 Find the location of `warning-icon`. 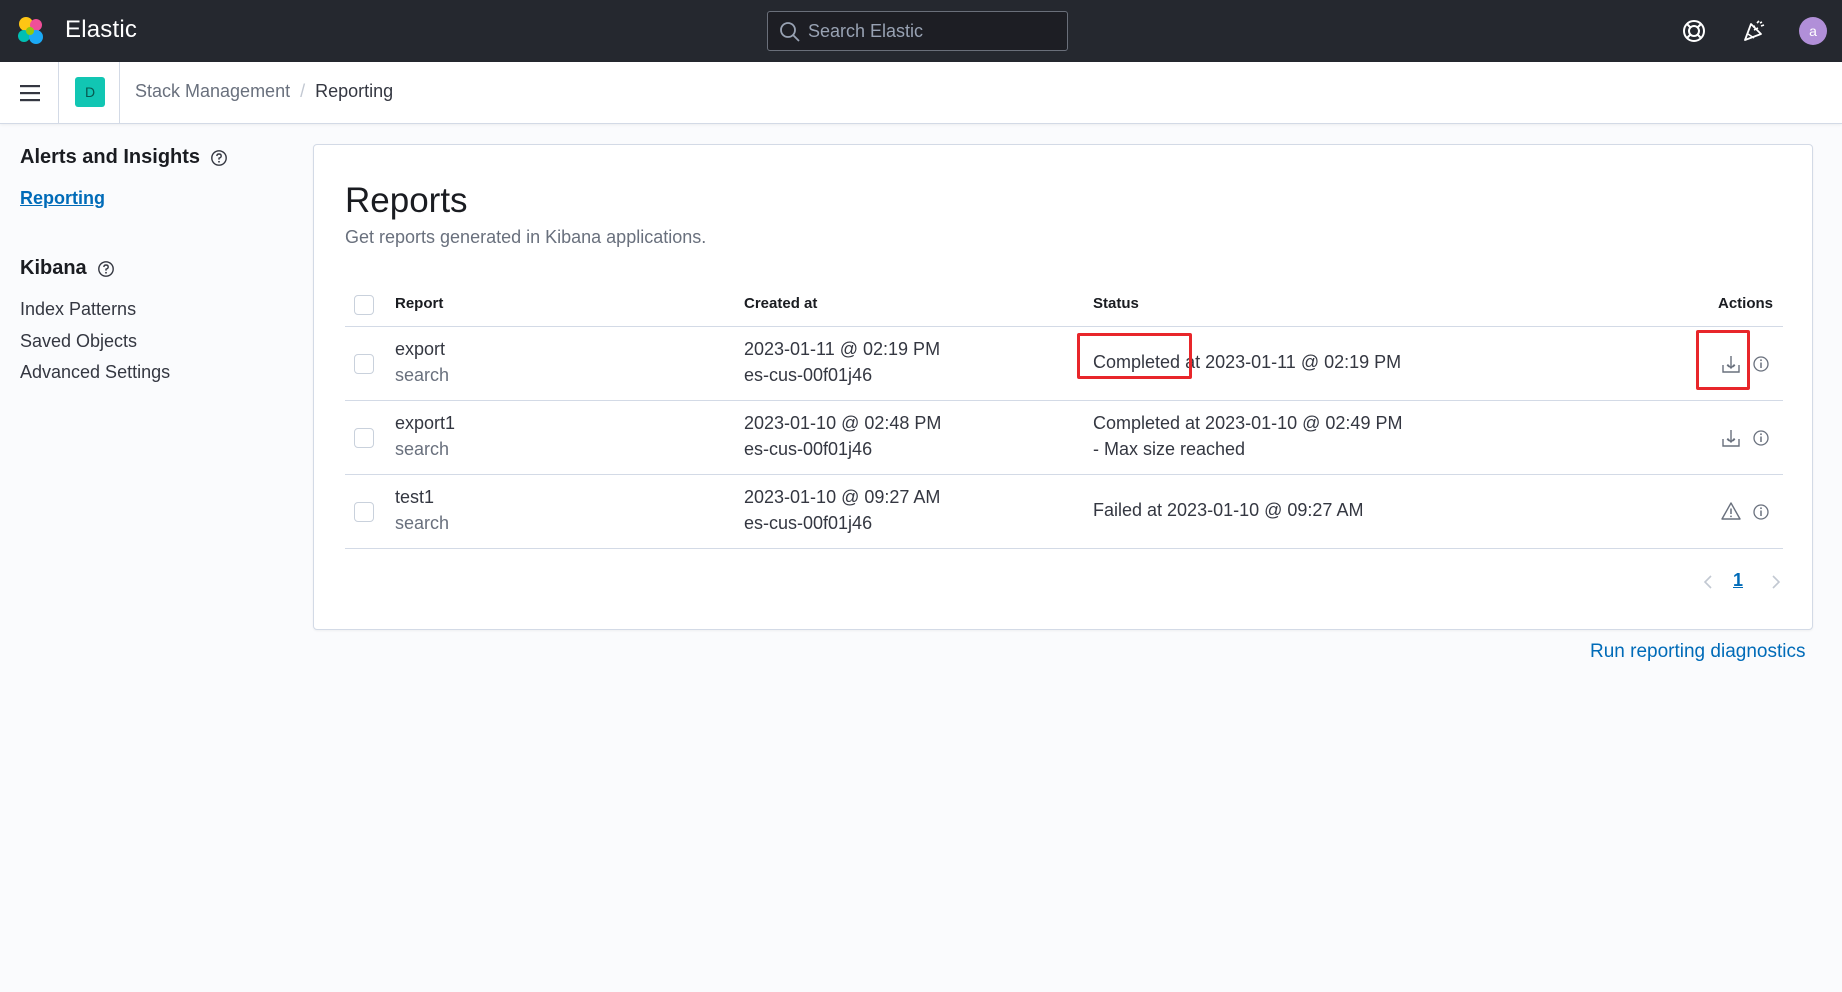

warning-icon is located at coordinates (1731, 511).